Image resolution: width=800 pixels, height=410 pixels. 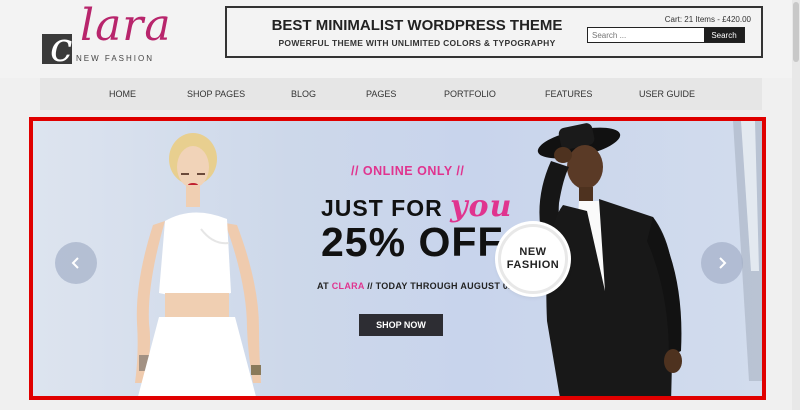 What do you see at coordinates (303, 94) in the screenshot?
I see `nav-item-blog: BLOG` at bounding box center [303, 94].